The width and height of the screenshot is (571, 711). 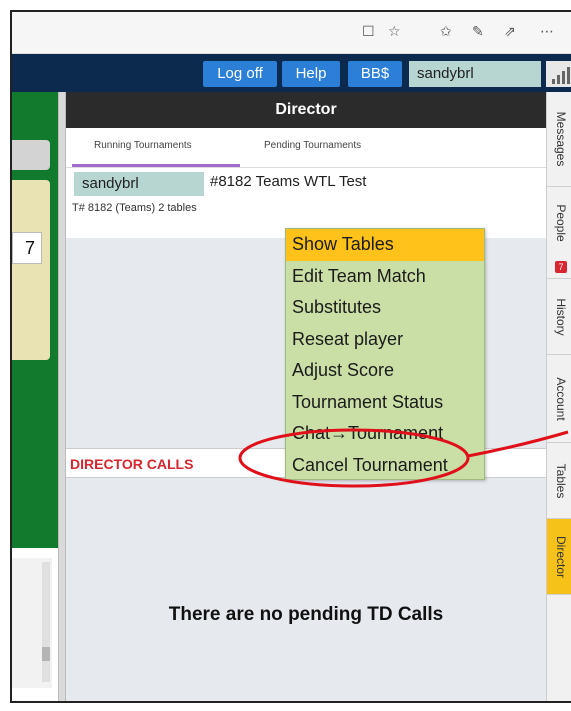 I want to click on active-tab-indicator, so click(x=156, y=165).